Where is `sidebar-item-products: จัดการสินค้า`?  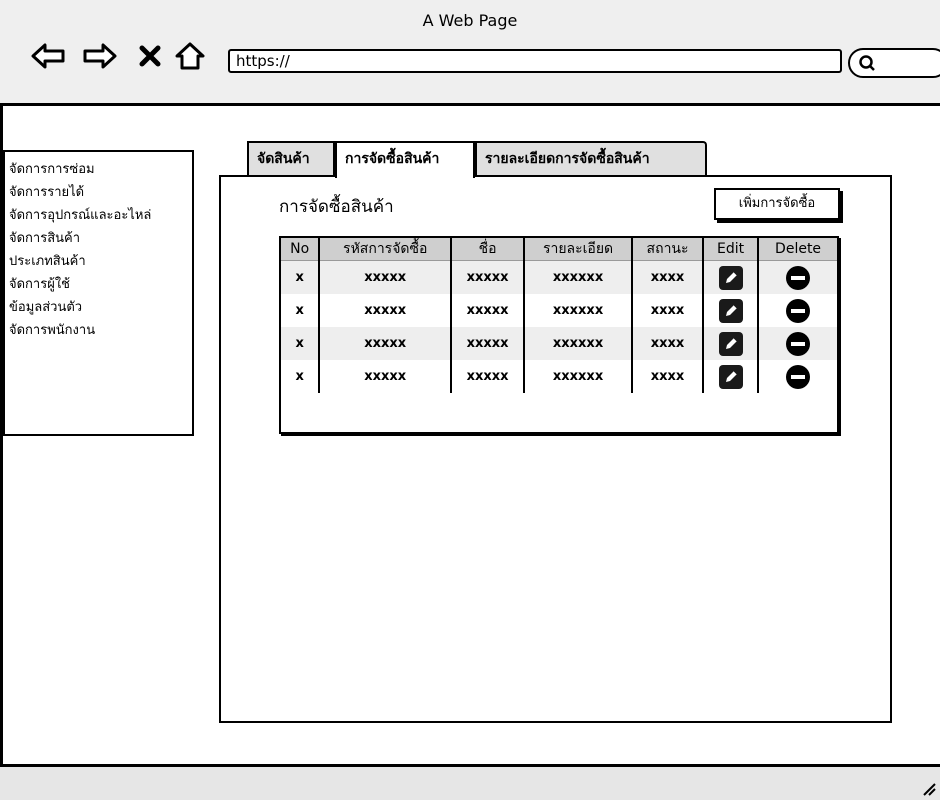
sidebar-item-products: จัดการสินค้า is located at coordinates (98, 238).